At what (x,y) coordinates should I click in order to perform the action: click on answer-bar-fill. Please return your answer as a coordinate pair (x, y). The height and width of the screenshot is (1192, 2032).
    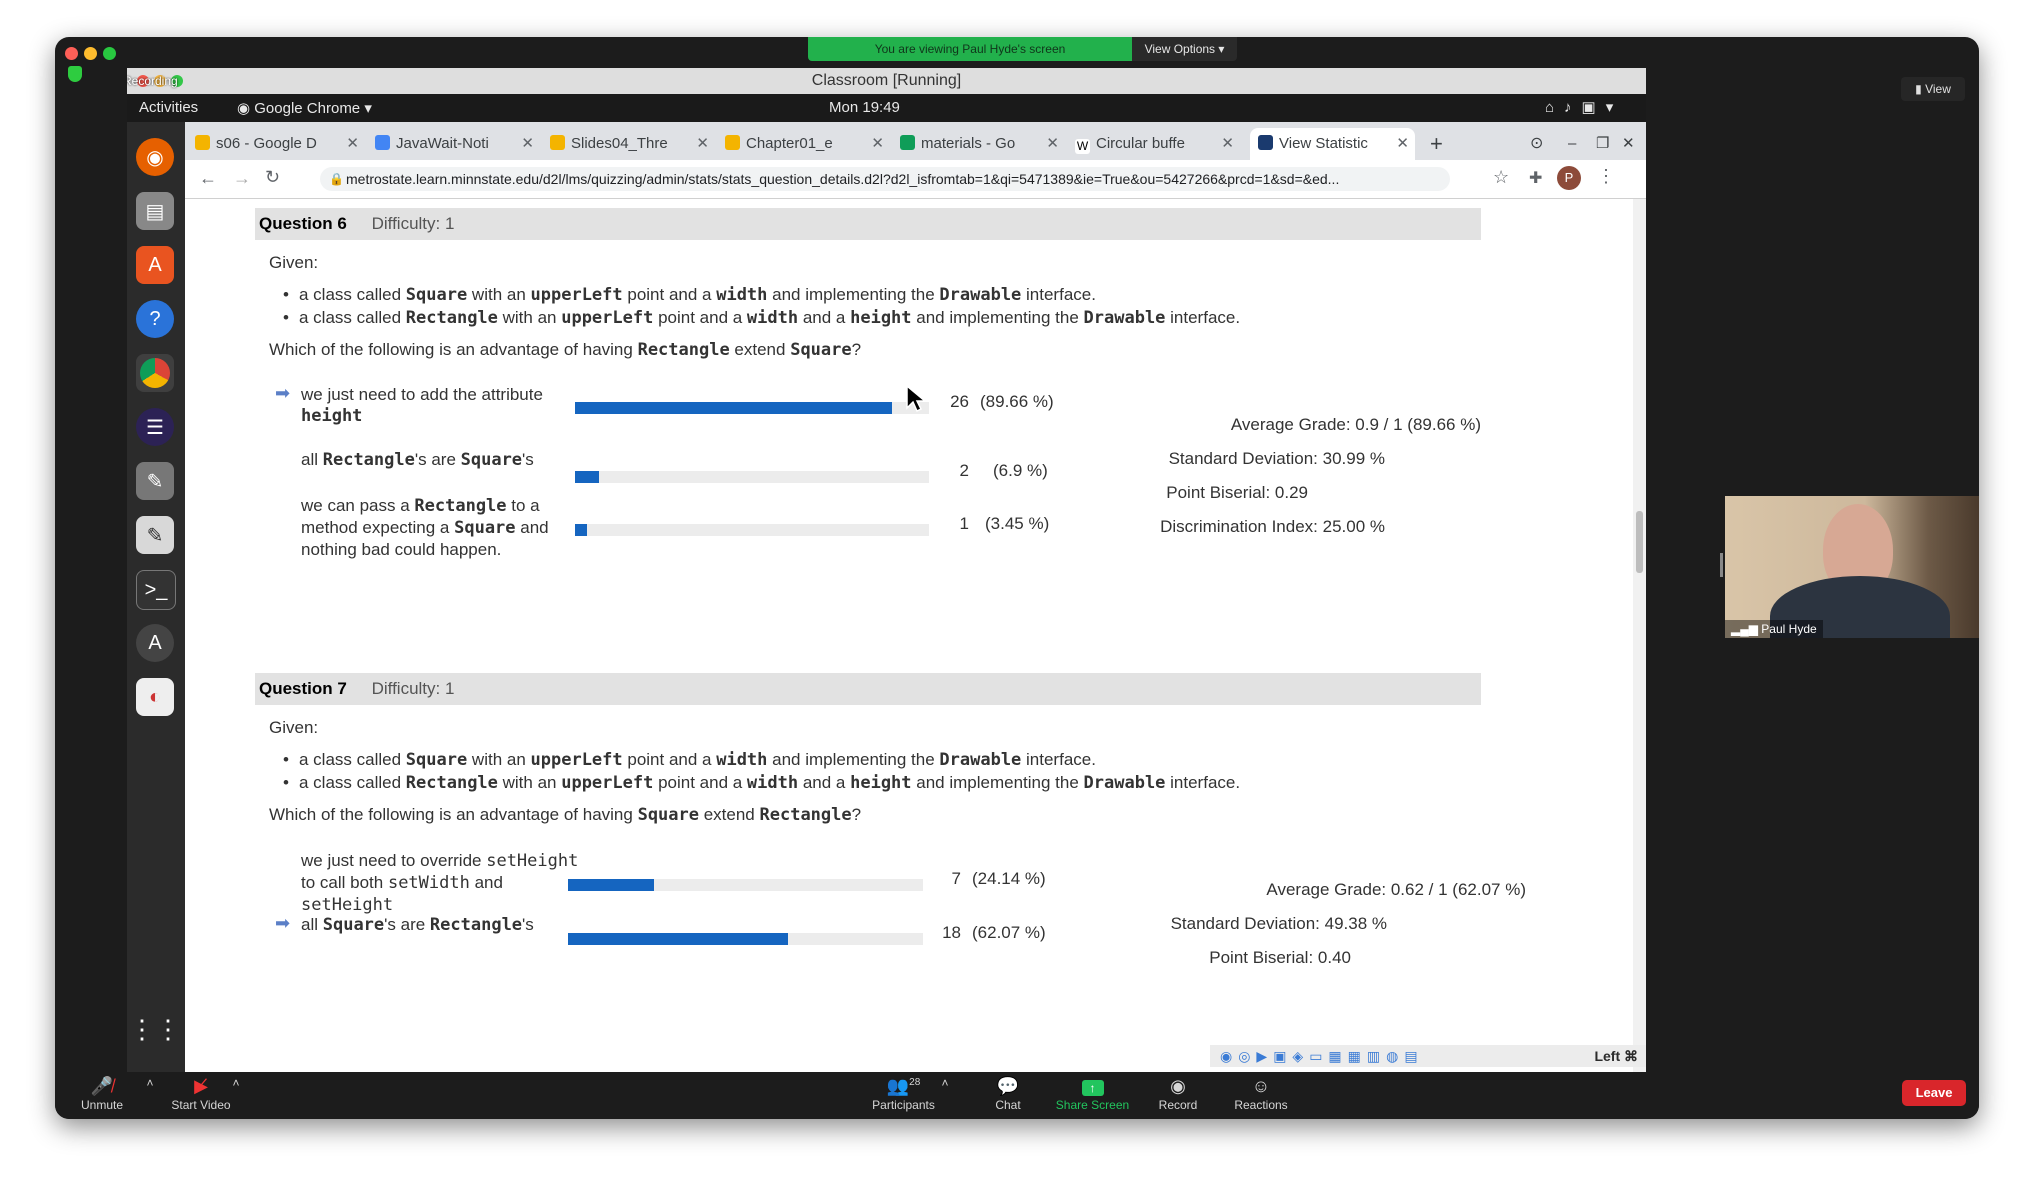
    Looking at the image, I should click on (734, 408).